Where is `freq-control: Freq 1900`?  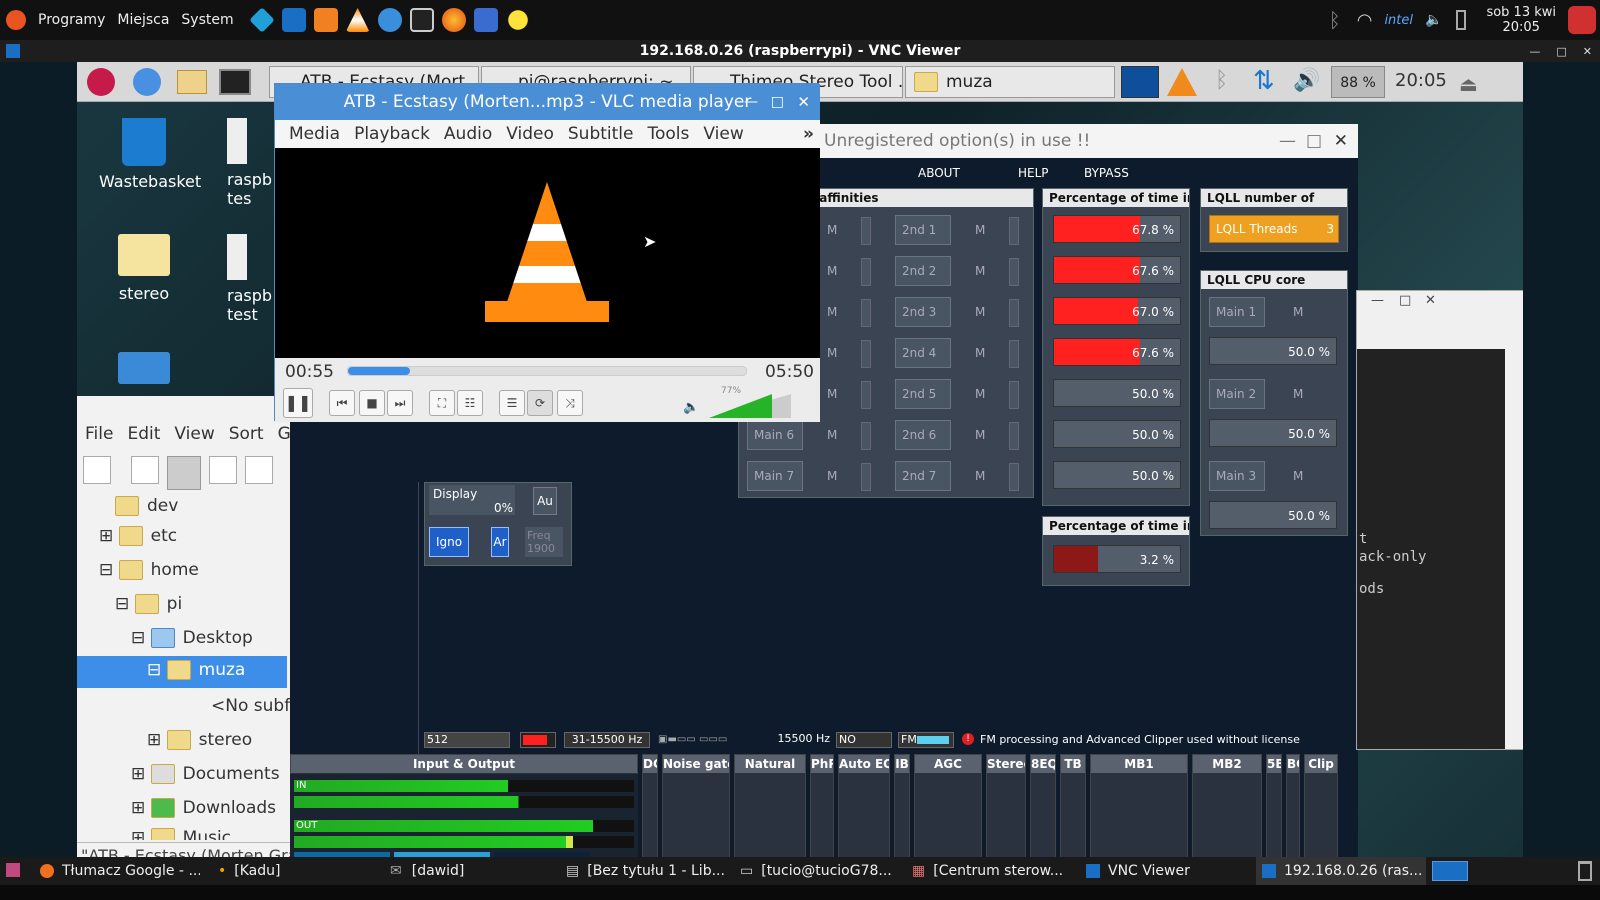
freq-control: Freq 1900 is located at coordinates (544, 542).